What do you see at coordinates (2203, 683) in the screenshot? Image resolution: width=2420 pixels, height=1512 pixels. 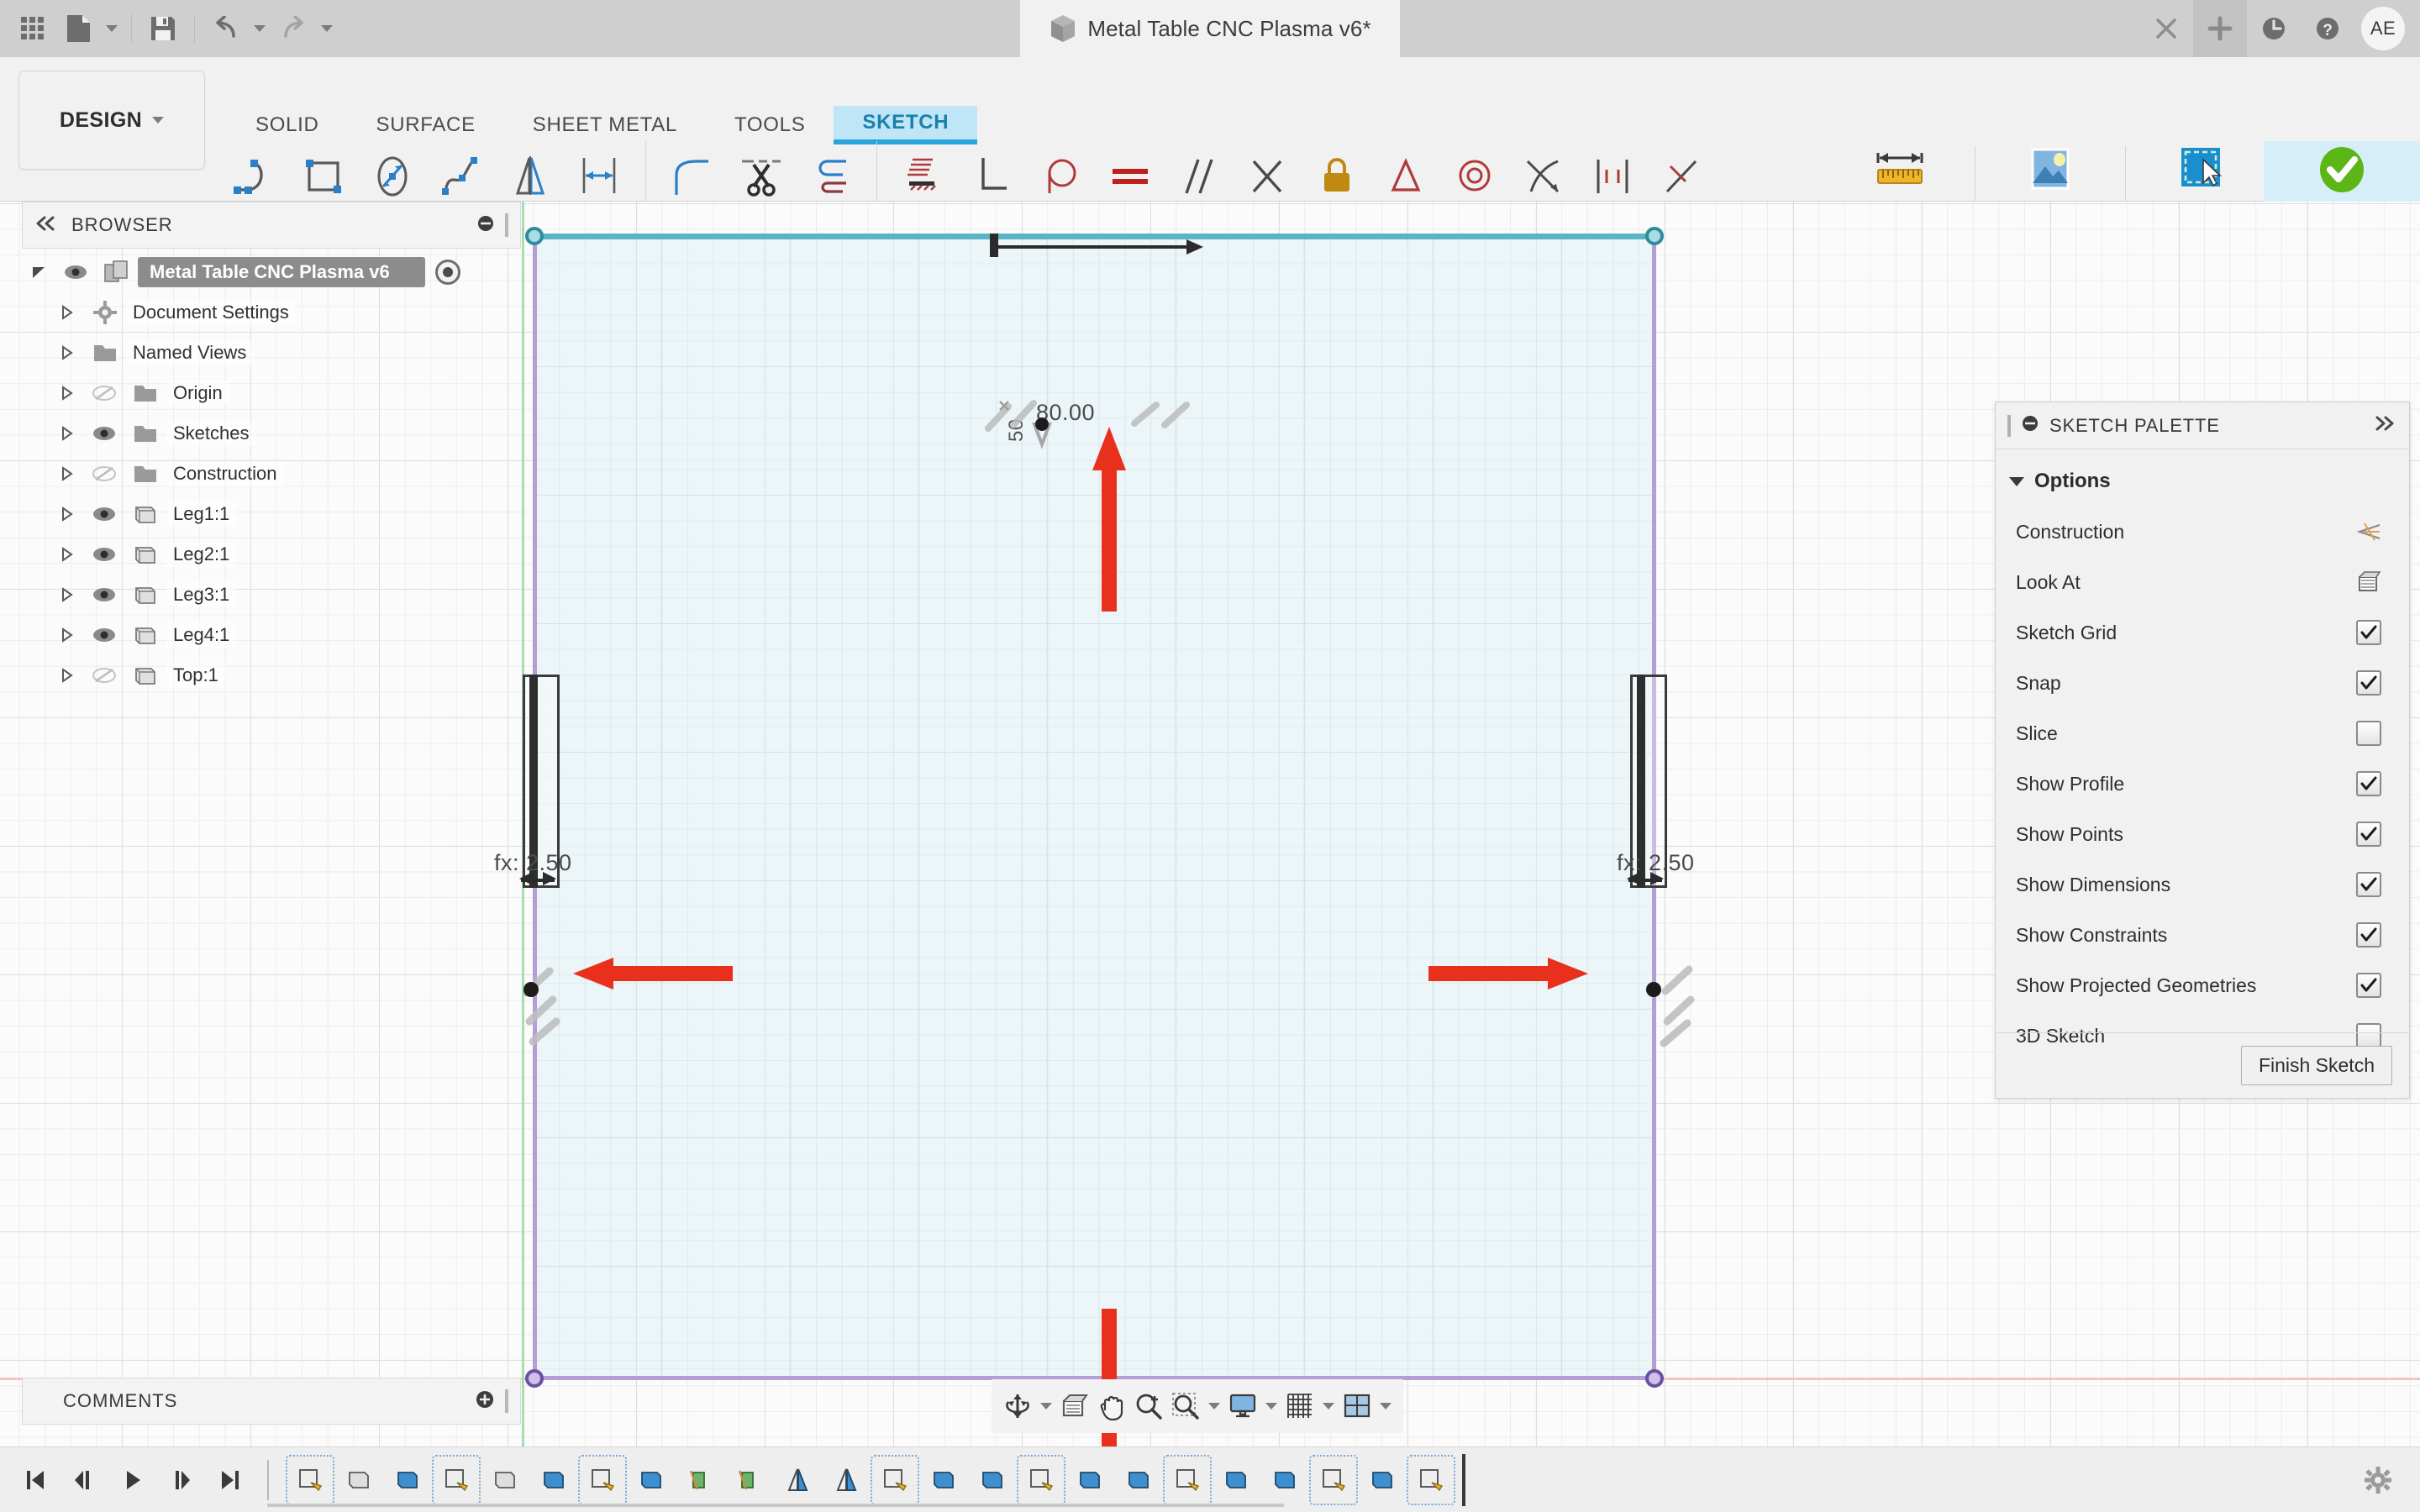 I see `palette-row-snap: Snap` at bounding box center [2203, 683].